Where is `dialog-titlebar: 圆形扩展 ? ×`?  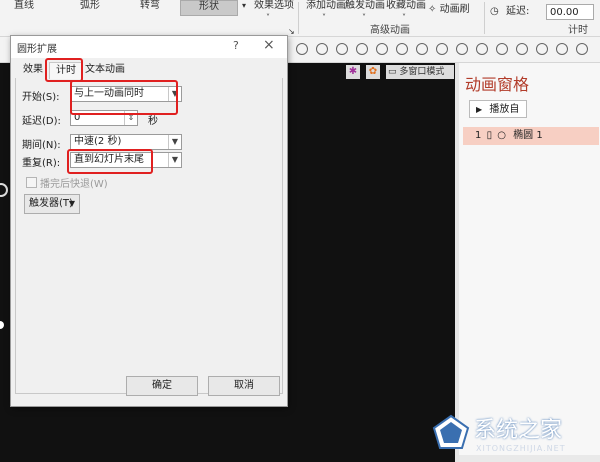
dialog-titlebar: 圆形扩展 ? × is located at coordinates (149, 47).